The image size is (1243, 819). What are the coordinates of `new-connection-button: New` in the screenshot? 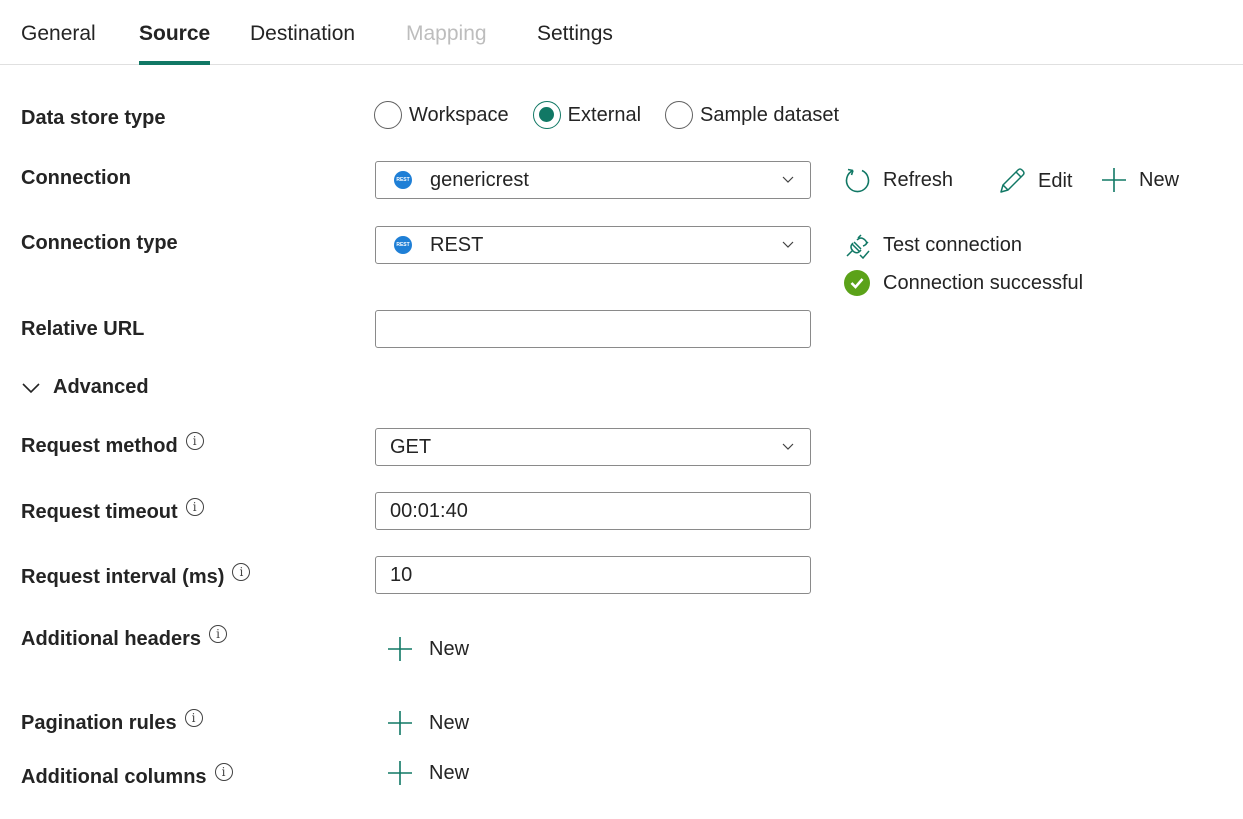 It's located at (1140, 180).